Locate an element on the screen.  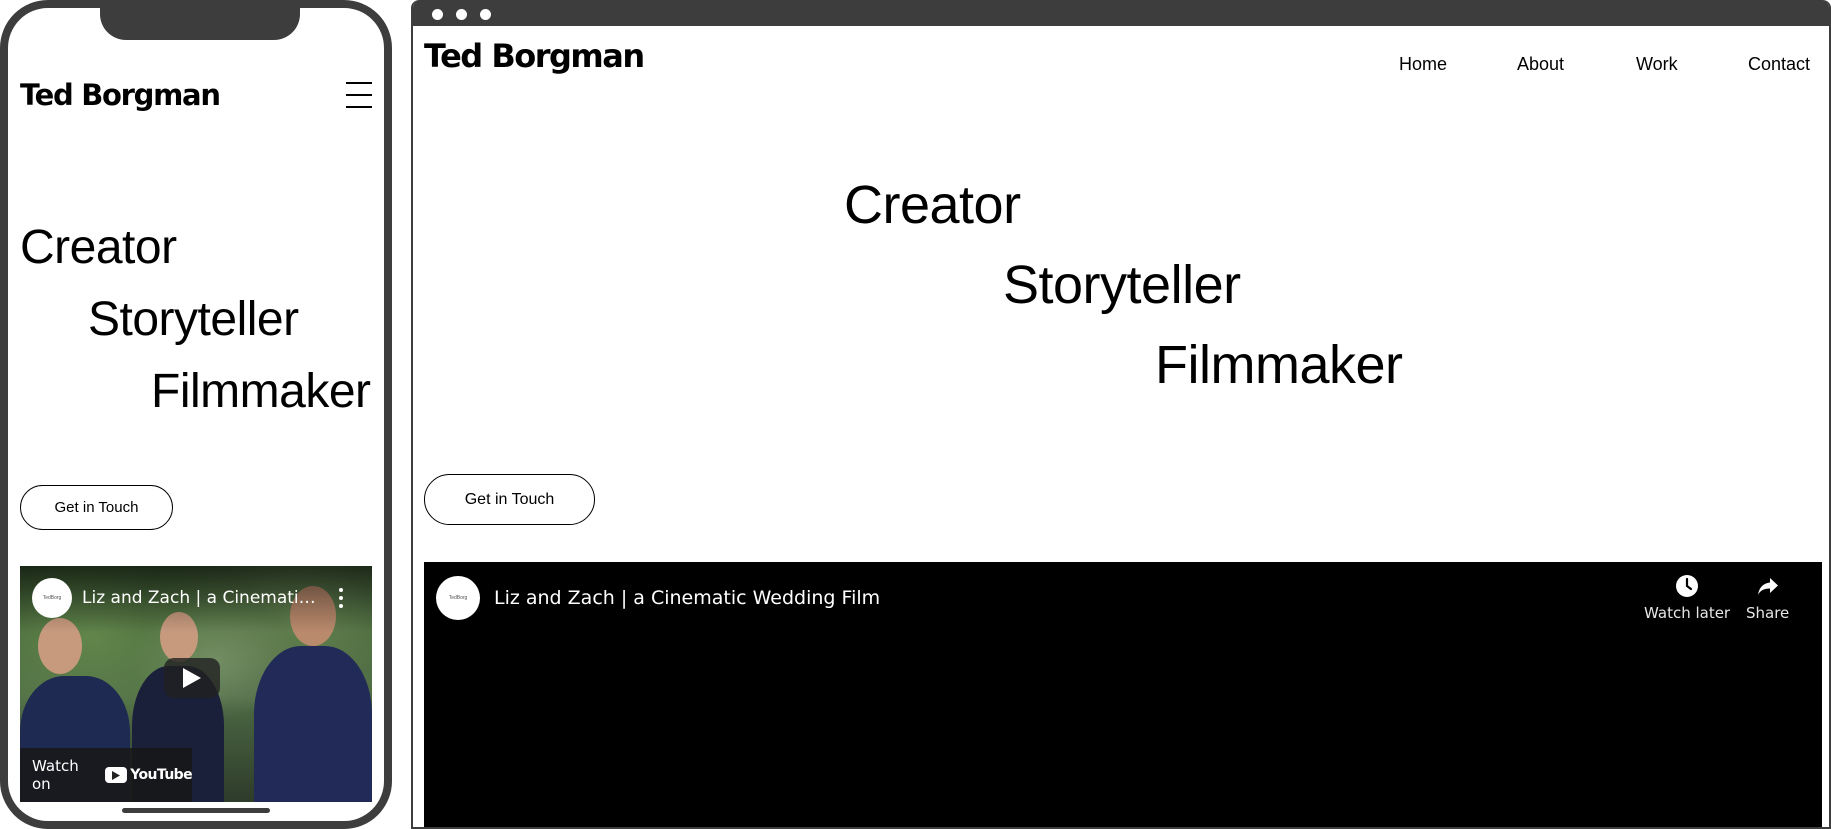
phone-home-indicator is located at coordinates (196, 810).